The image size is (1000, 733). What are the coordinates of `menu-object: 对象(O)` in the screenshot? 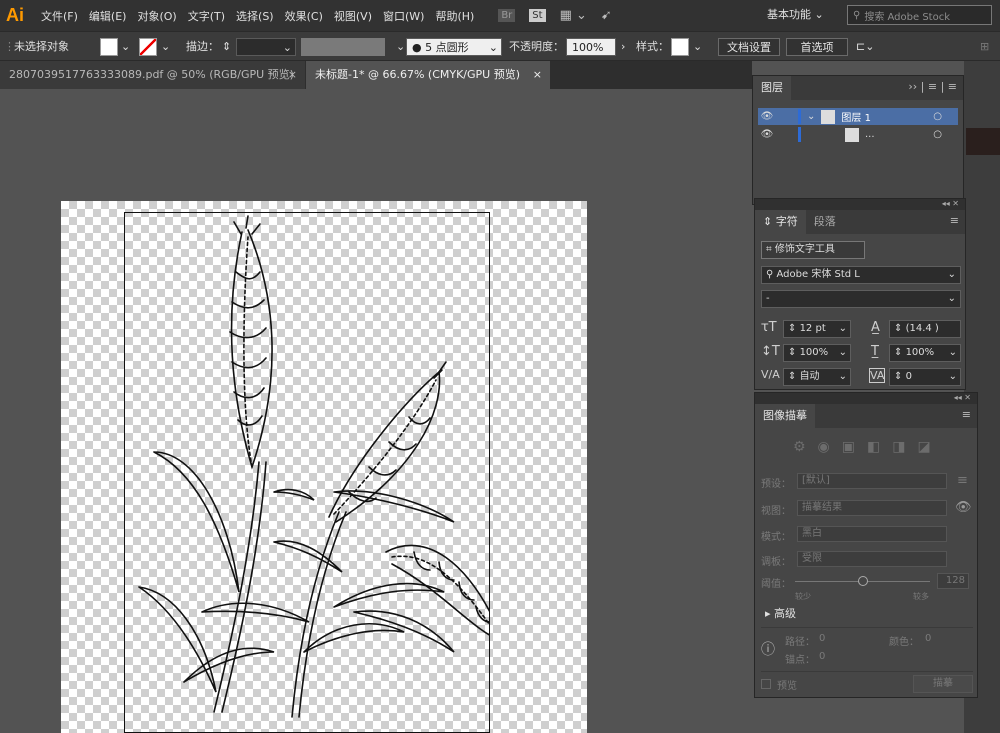 It's located at (156, 16).